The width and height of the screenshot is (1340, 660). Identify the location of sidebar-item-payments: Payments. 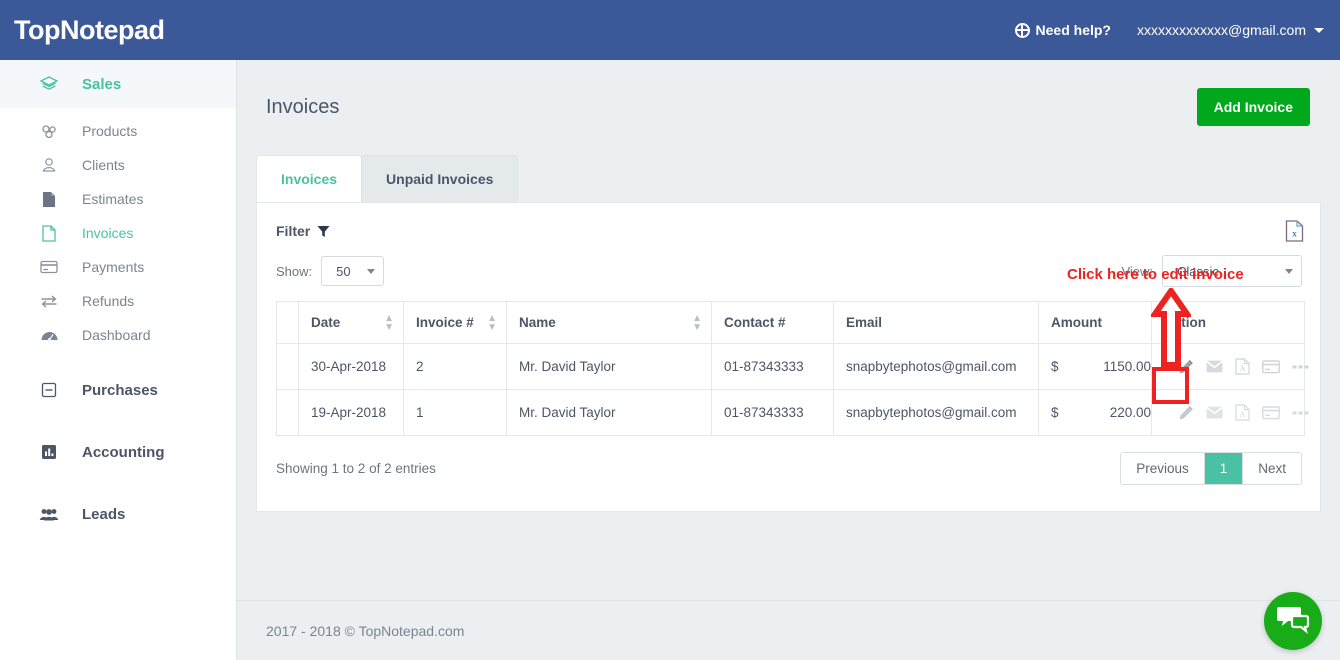
(118, 267).